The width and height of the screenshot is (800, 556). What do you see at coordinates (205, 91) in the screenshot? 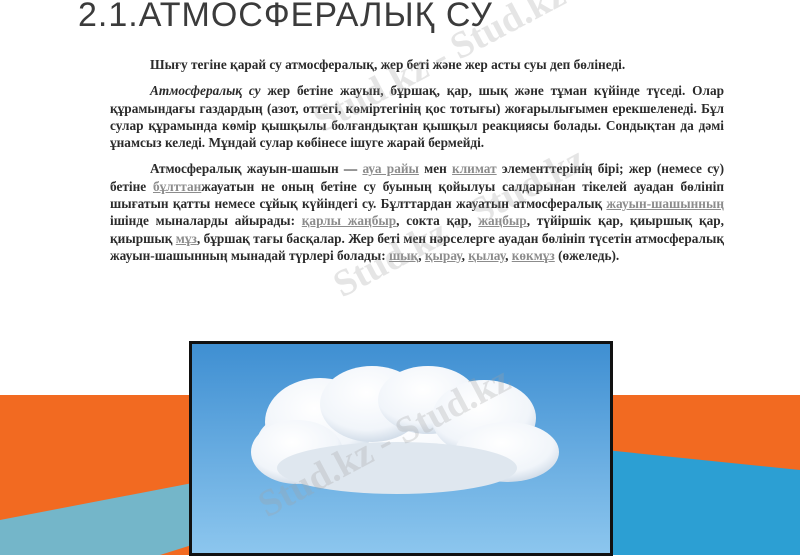
I see `term-atmospheric-water: Атмосфералық су` at bounding box center [205, 91].